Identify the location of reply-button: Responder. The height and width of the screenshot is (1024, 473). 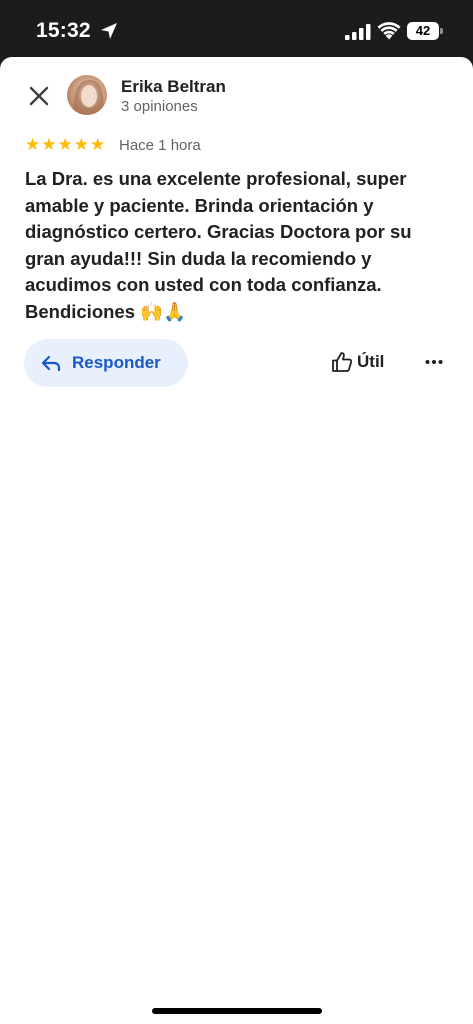
(106, 363).